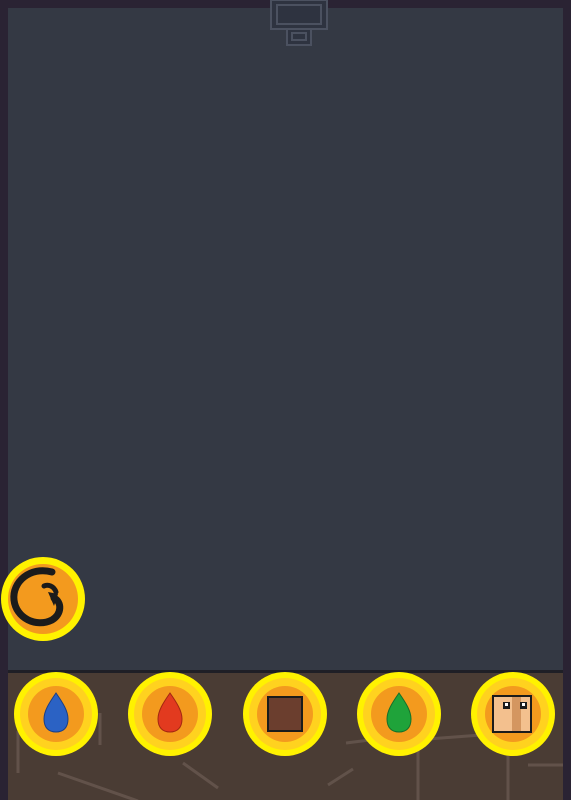  What do you see at coordinates (170, 714) in the screenshot?
I see `hotbar-slot-fire` at bounding box center [170, 714].